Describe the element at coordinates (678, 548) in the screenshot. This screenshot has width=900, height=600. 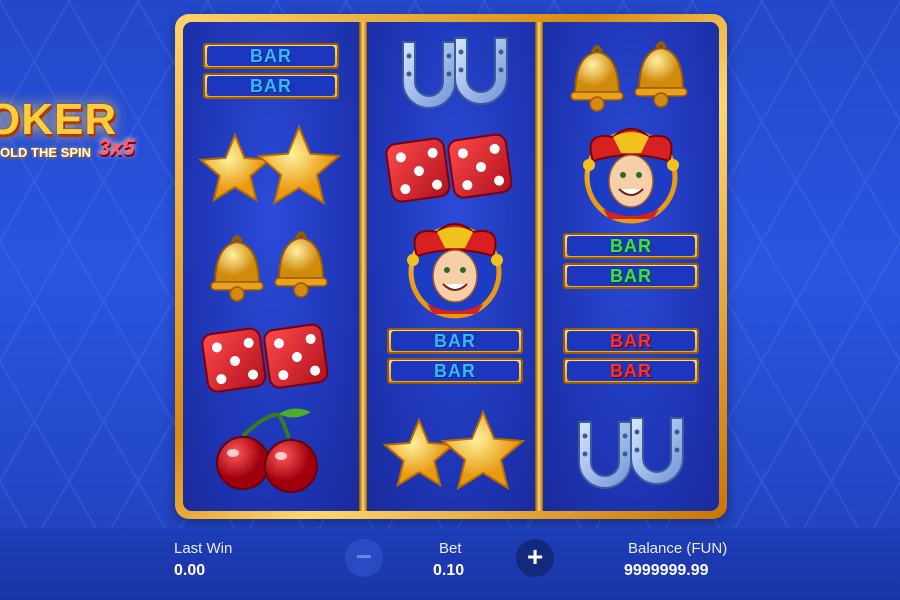
I see `balance-label: Balance (FUN)` at that location.